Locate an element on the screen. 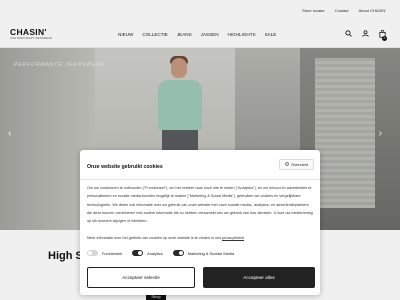 The width and height of the screenshot is (400, 300). analytics-label: Analytics is located at coordinates (155, 253).